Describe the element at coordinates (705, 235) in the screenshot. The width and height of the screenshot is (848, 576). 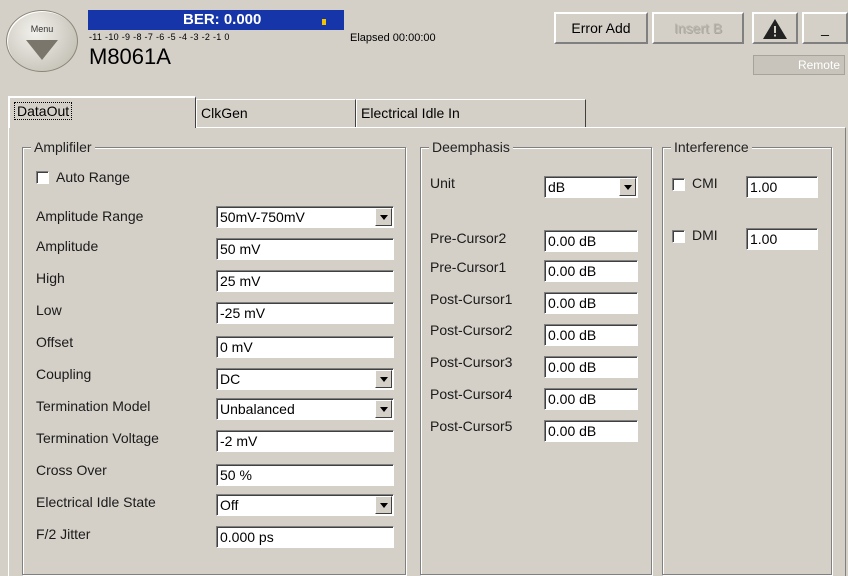
I see `dmi-label: DMI` at that location.